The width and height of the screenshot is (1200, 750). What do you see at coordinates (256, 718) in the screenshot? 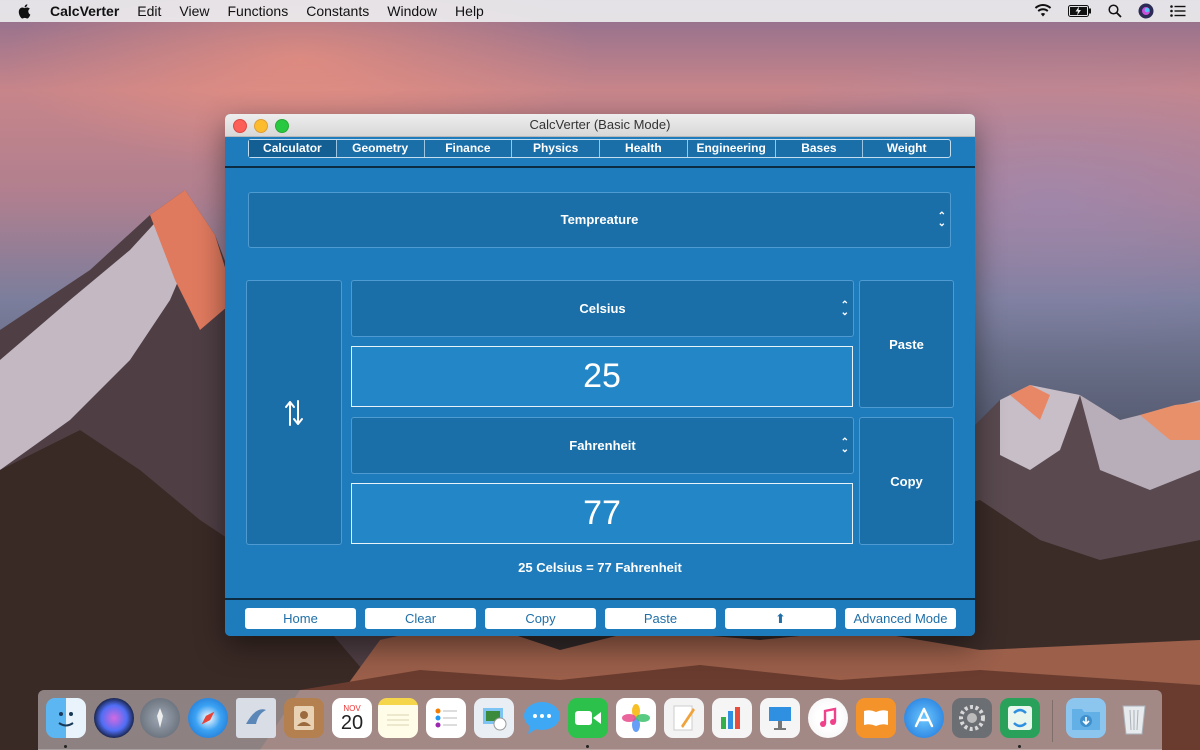
I see `mail-icon` at bounding box center [256, 718].